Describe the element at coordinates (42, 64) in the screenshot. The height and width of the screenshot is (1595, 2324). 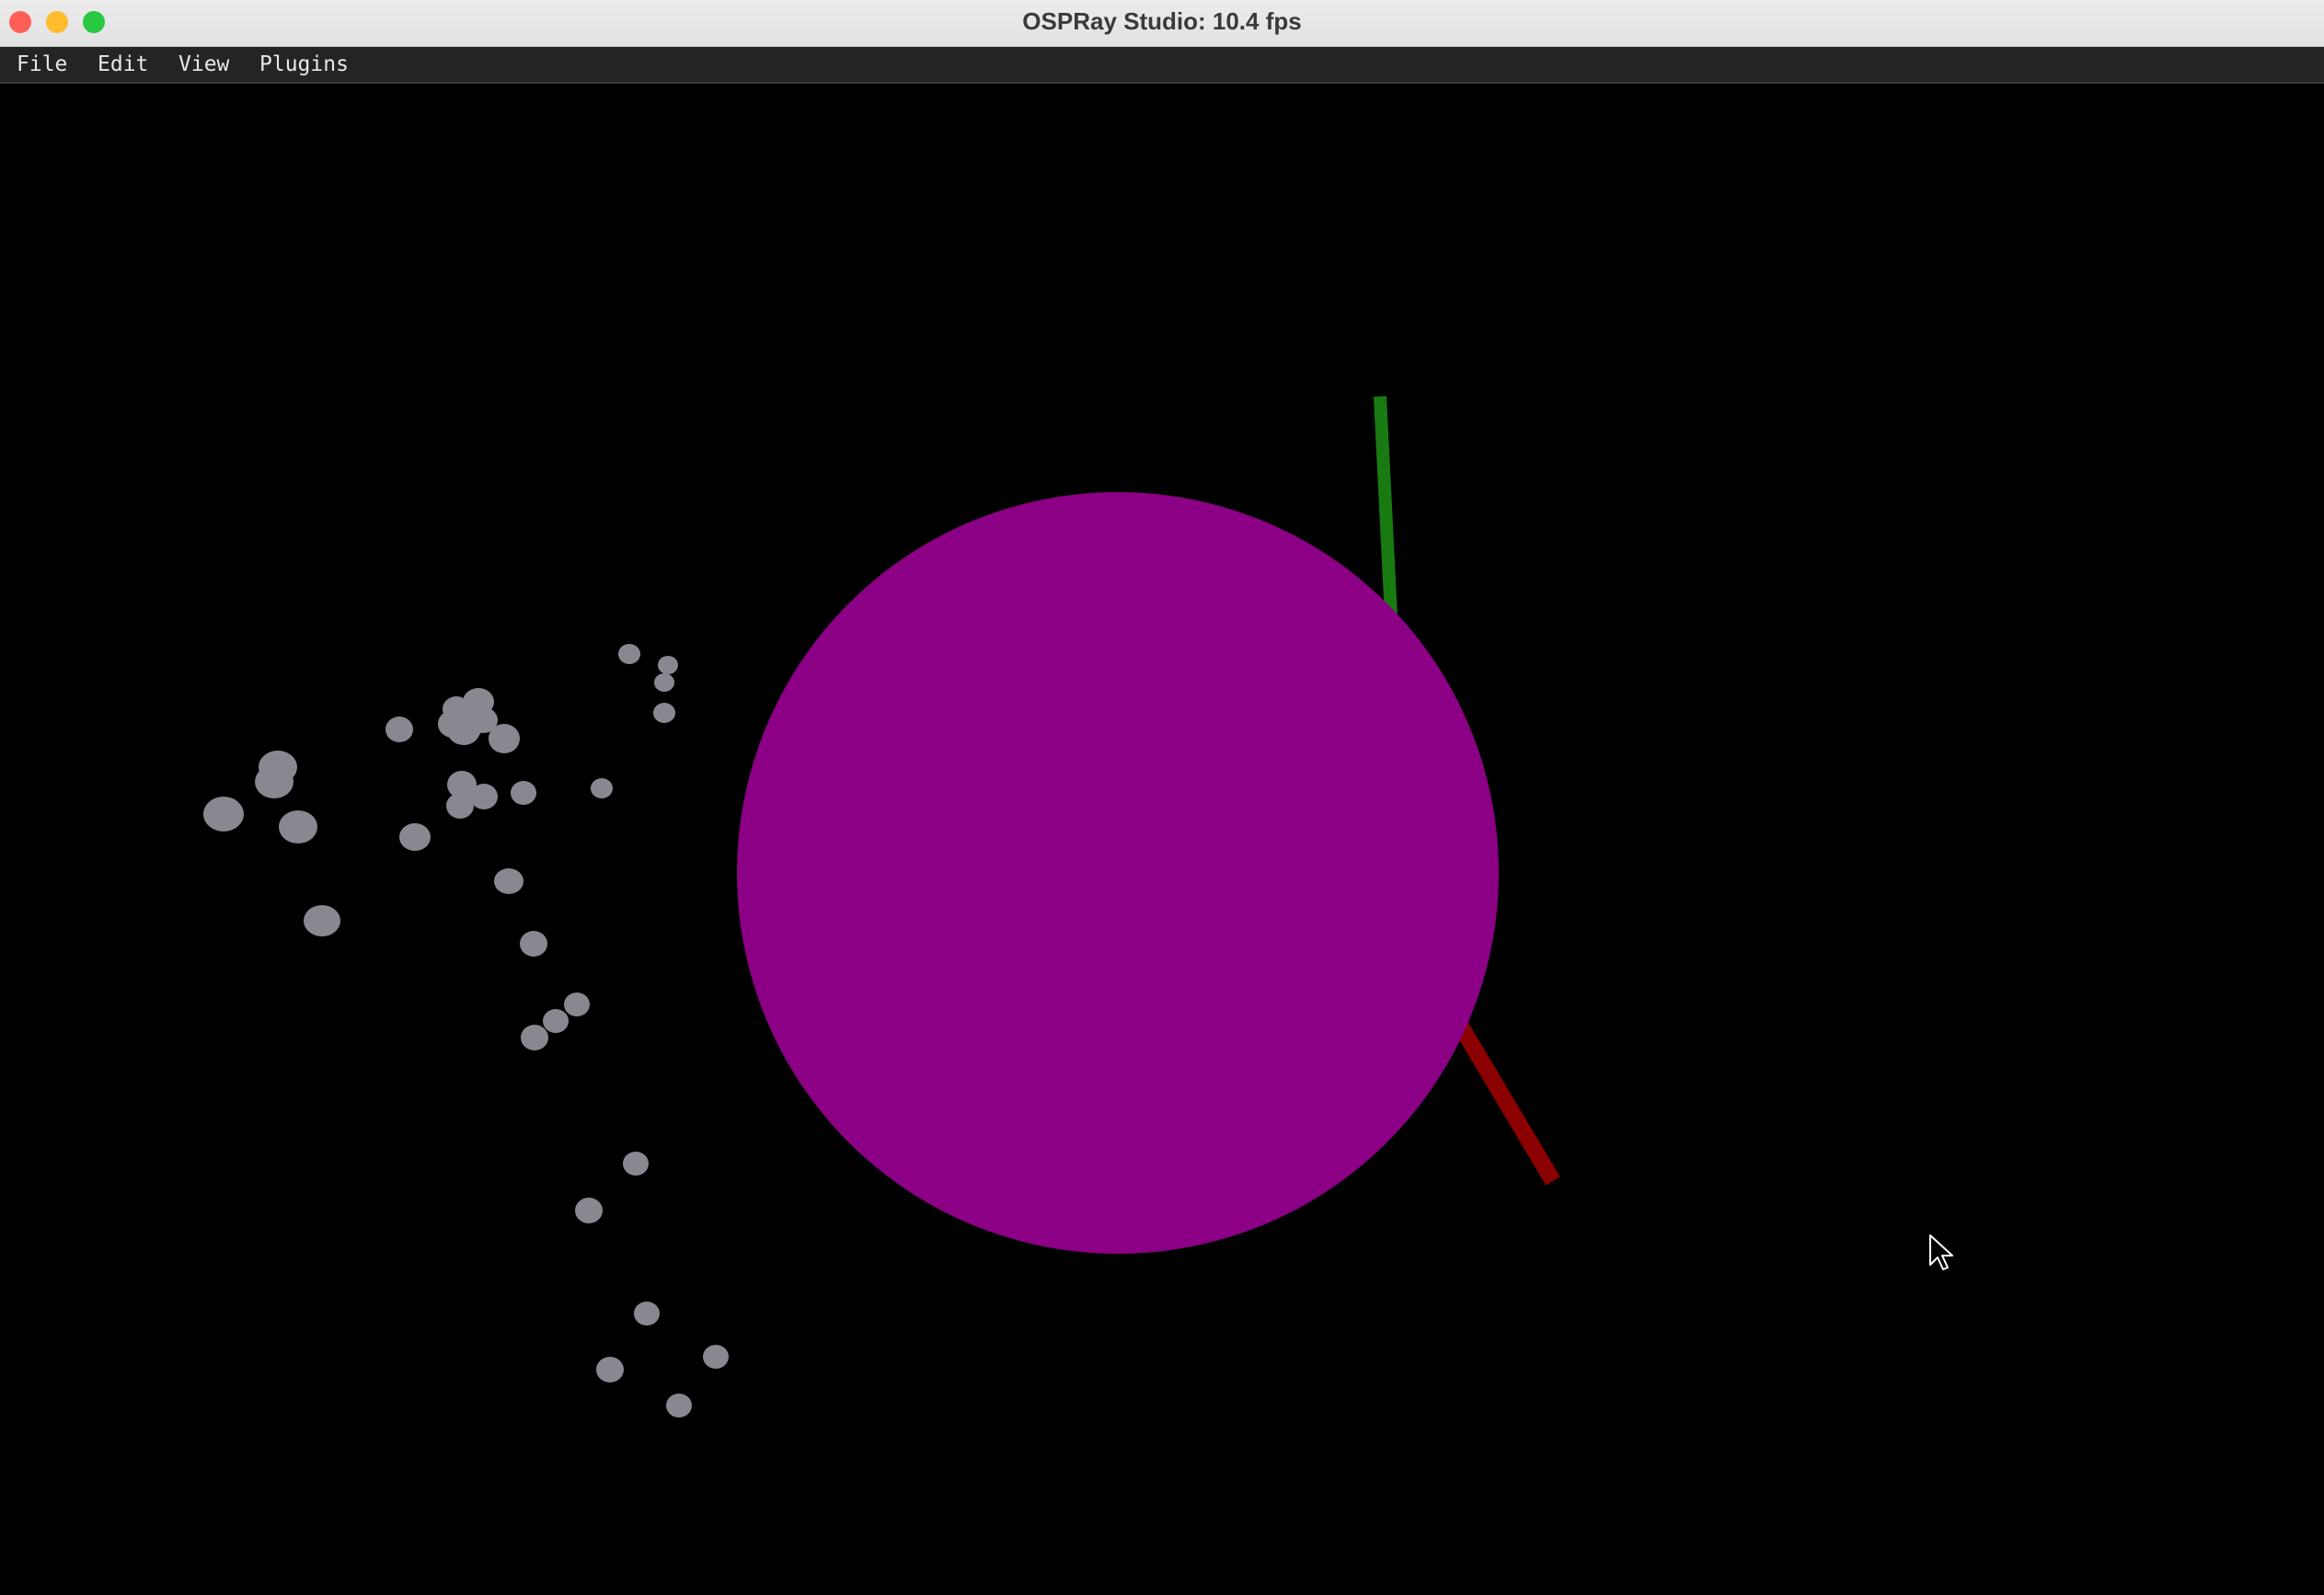
I see `menu-file: File` at that location.